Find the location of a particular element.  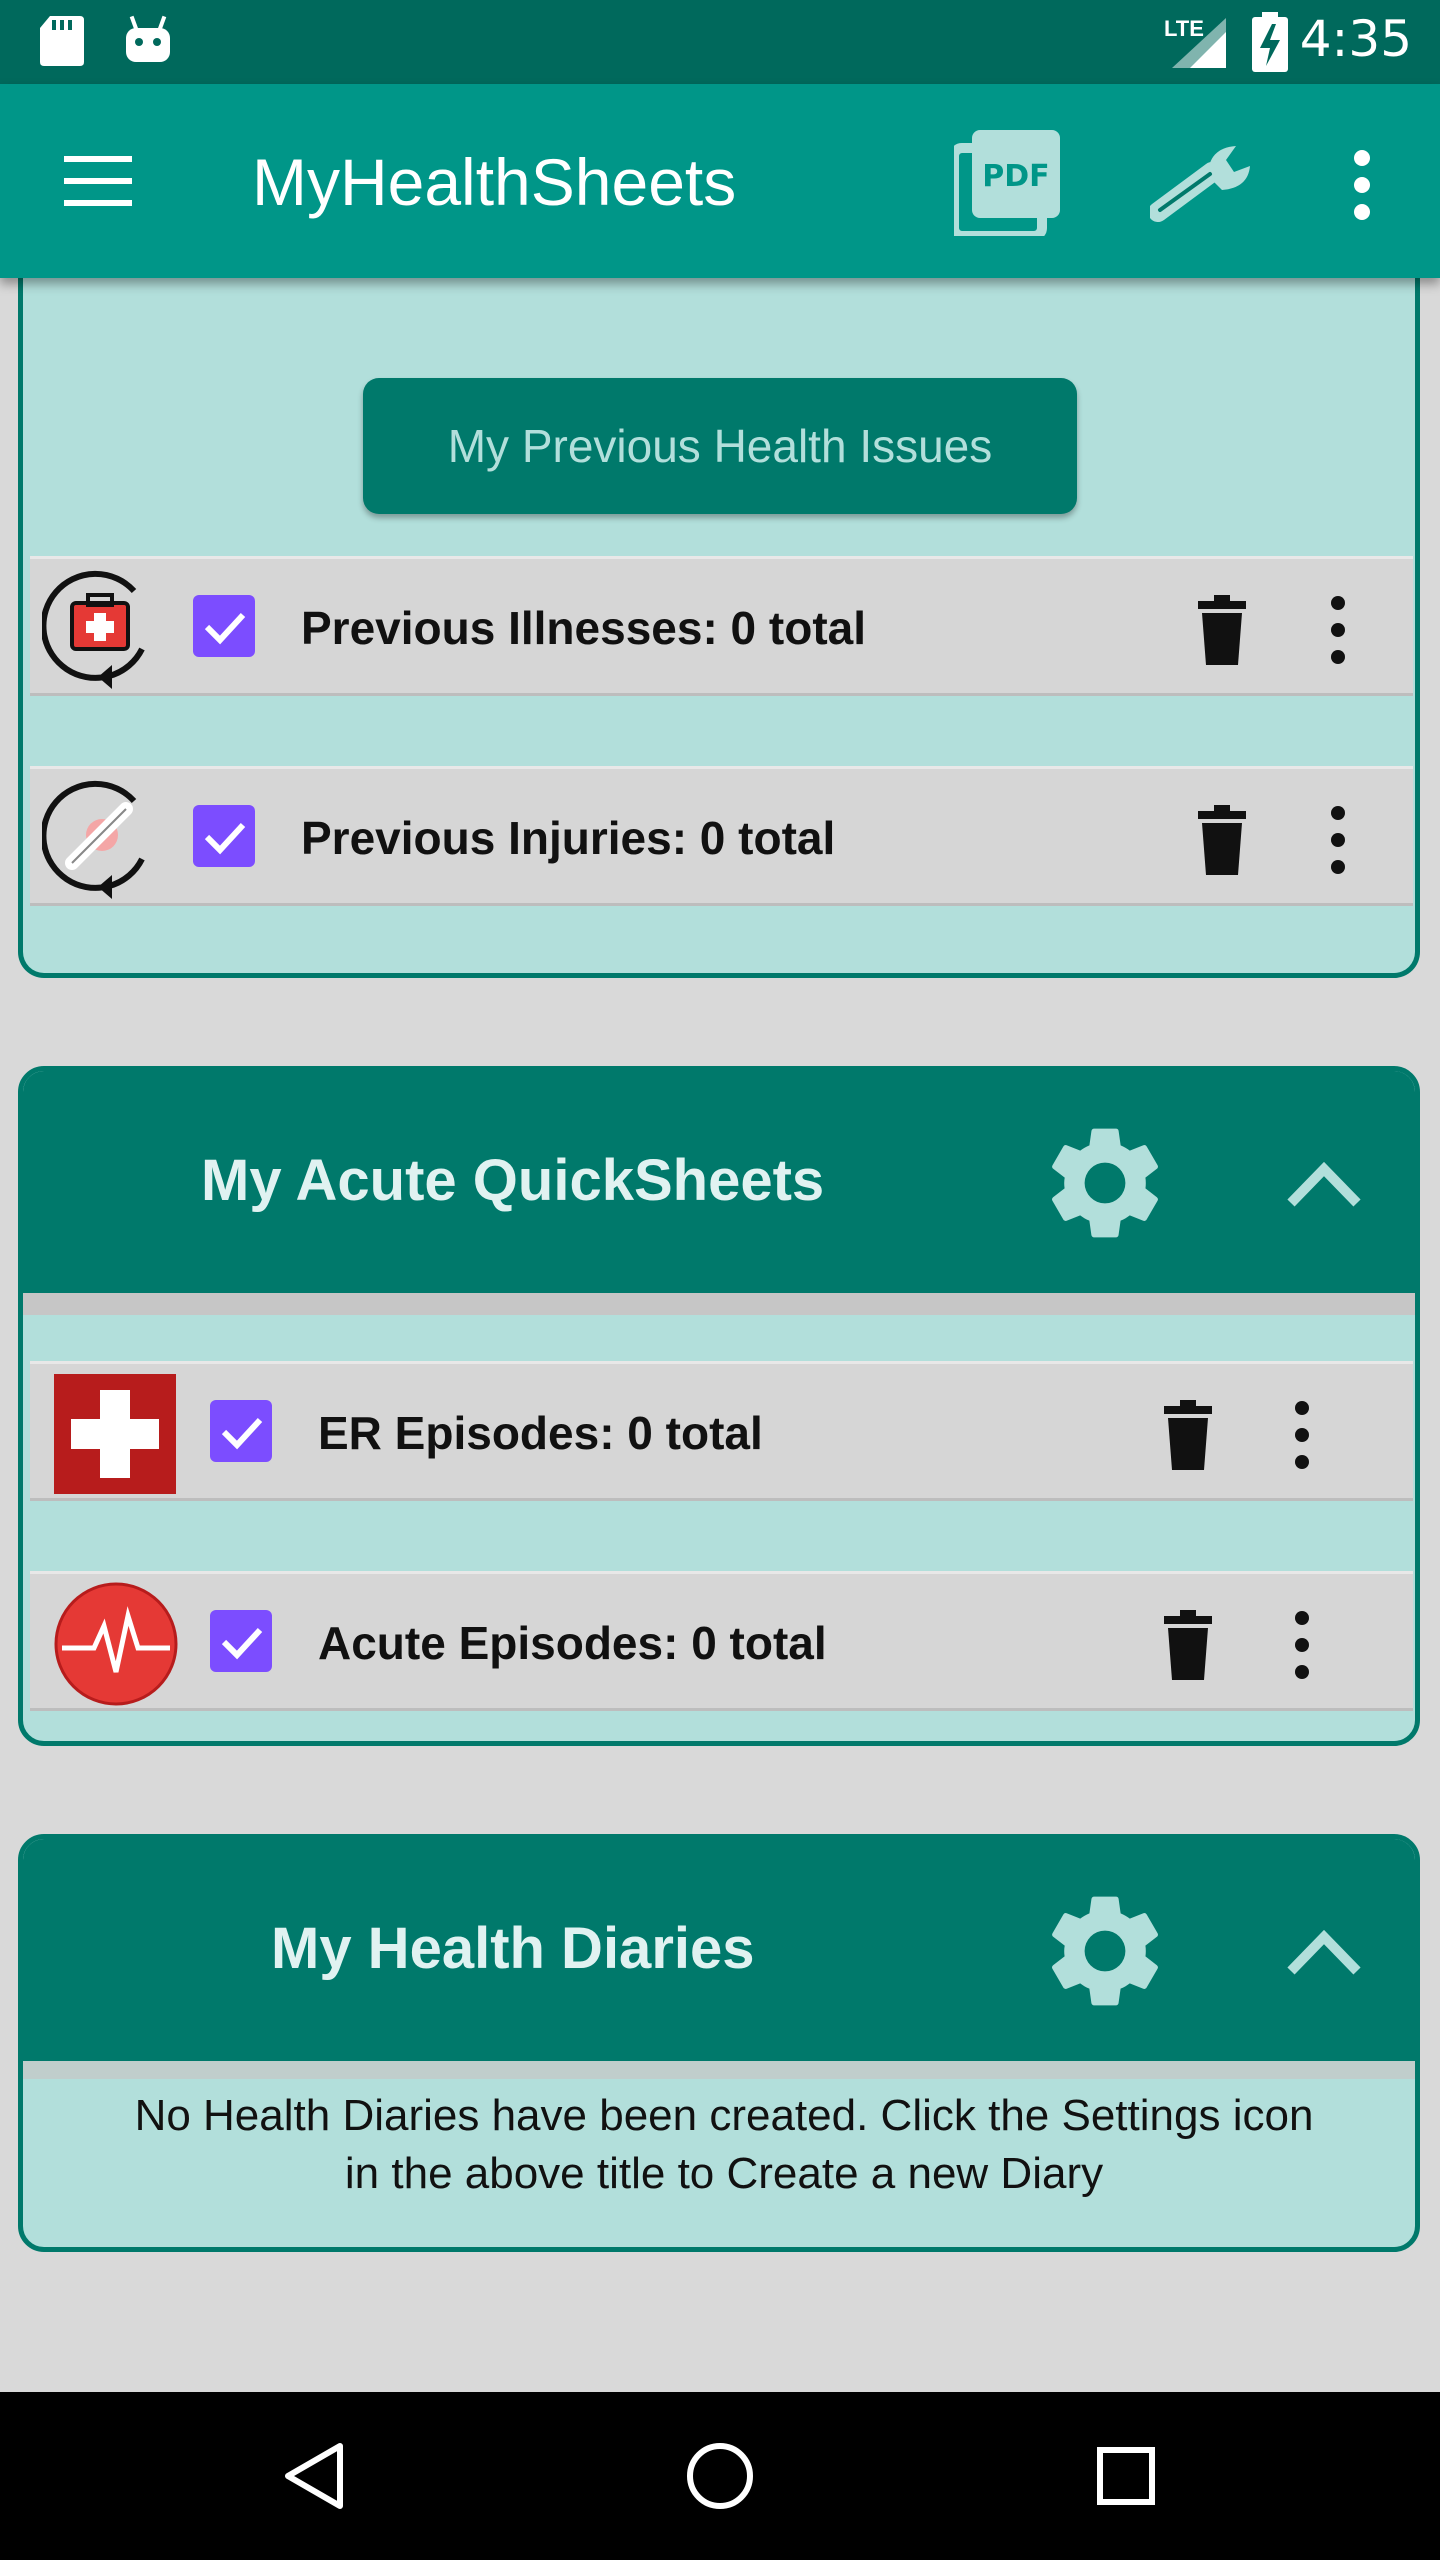

acute-card-header: My Acute QuickSheets is located at coordinates (719, 1182).